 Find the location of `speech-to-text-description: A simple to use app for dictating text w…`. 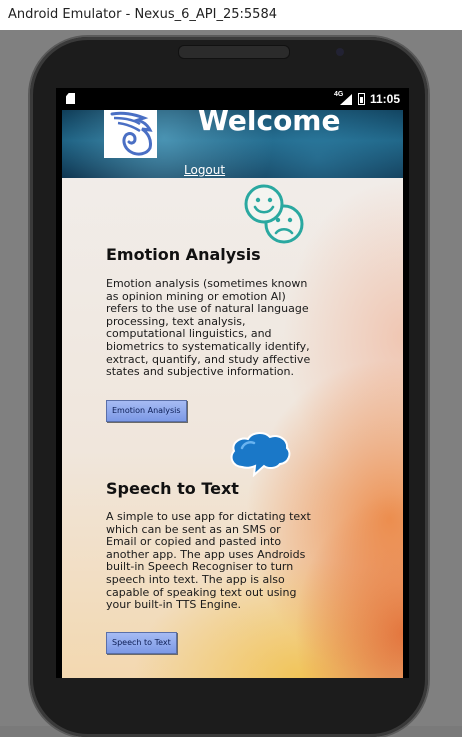

speech-to-text-description: A simple to use app for dictating text w… is located at coordinates (208, 561).